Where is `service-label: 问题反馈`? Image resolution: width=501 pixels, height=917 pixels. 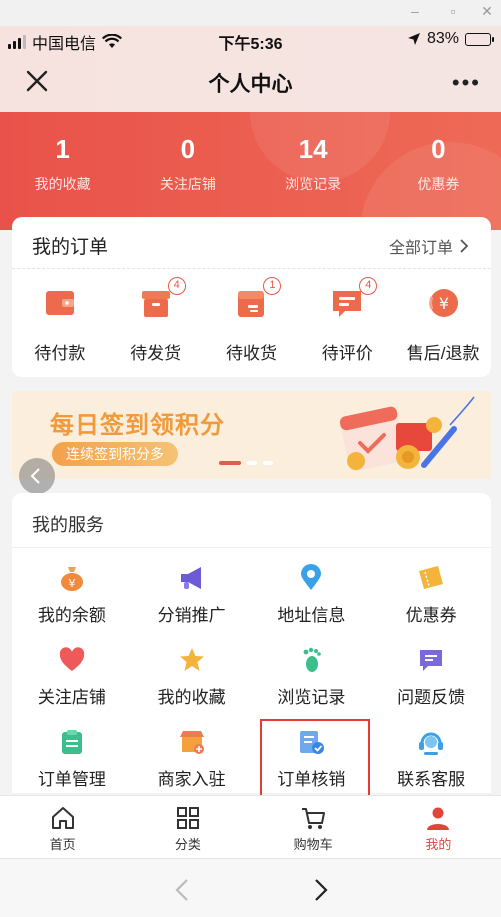
service-label: 问题反馈 is located at coordinates (431, 697).